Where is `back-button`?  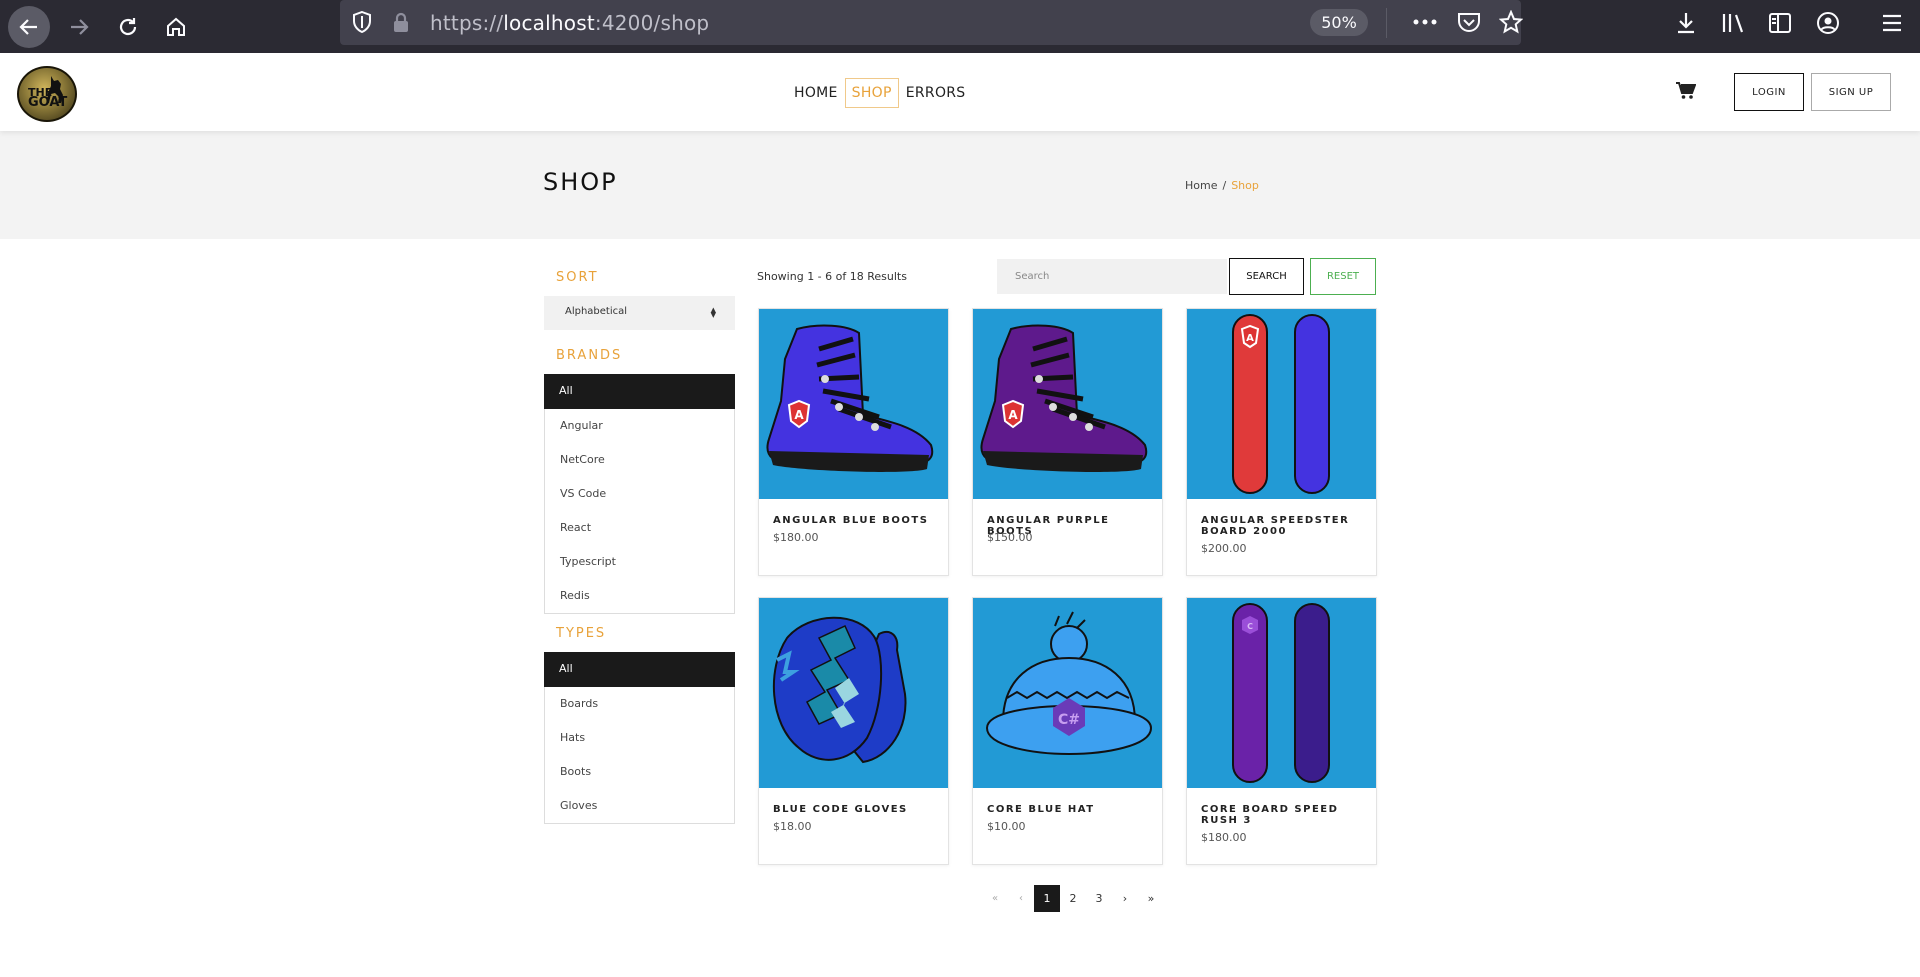 back-button is located at coordinates (29, 27).